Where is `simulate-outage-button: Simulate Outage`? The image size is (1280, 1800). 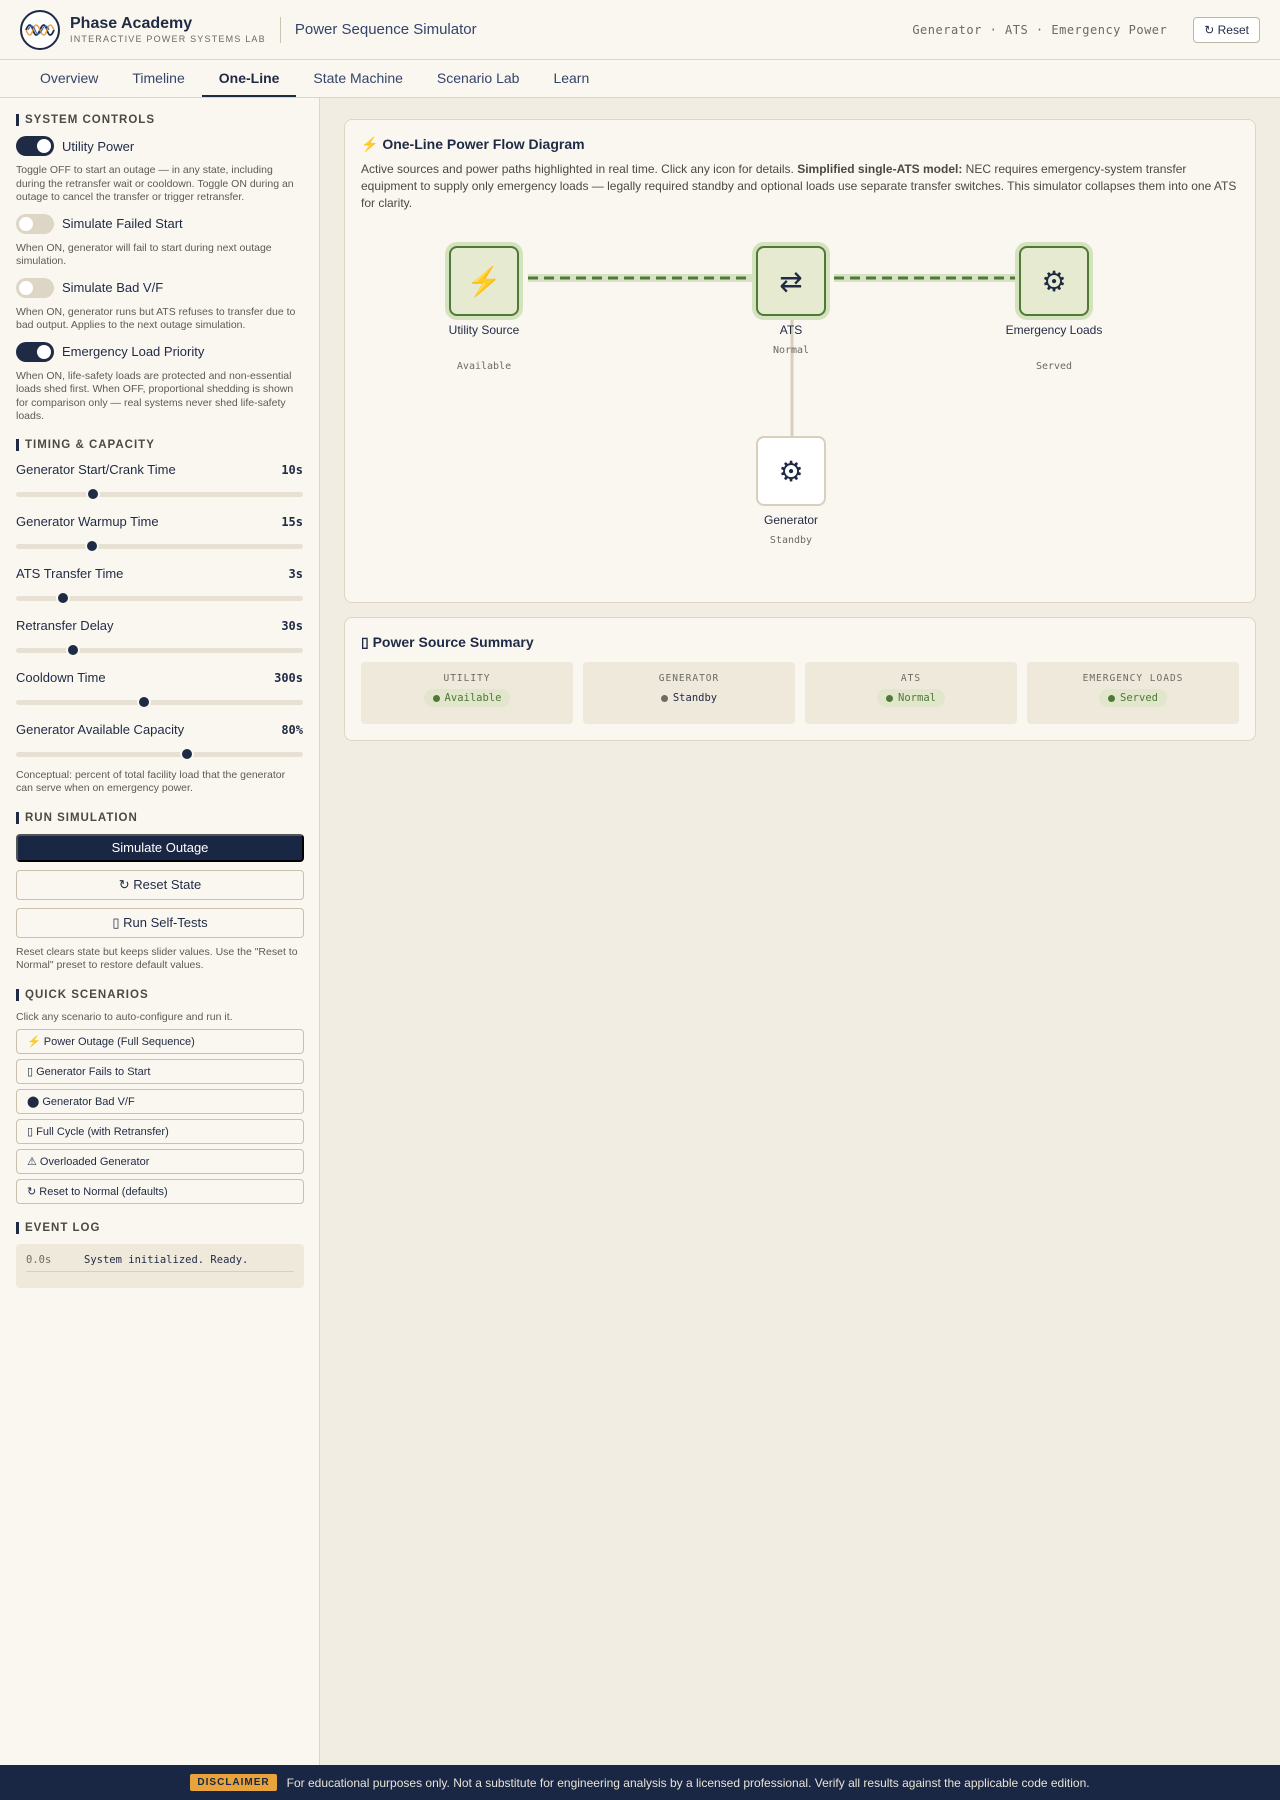 simulate-outage-button: Simulate Outage is located at coordinates (160, 847).